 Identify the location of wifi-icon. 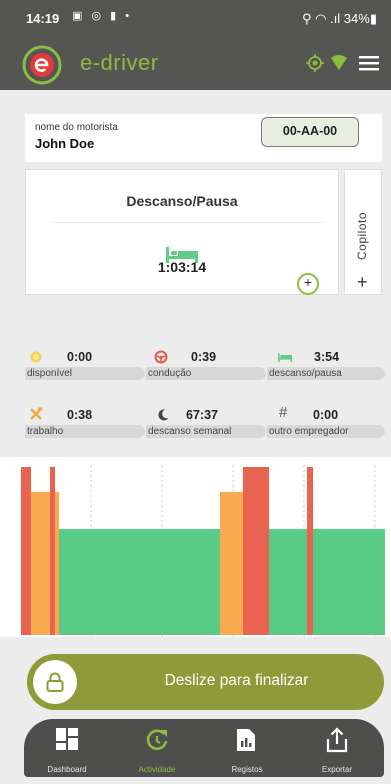
(339, 63).